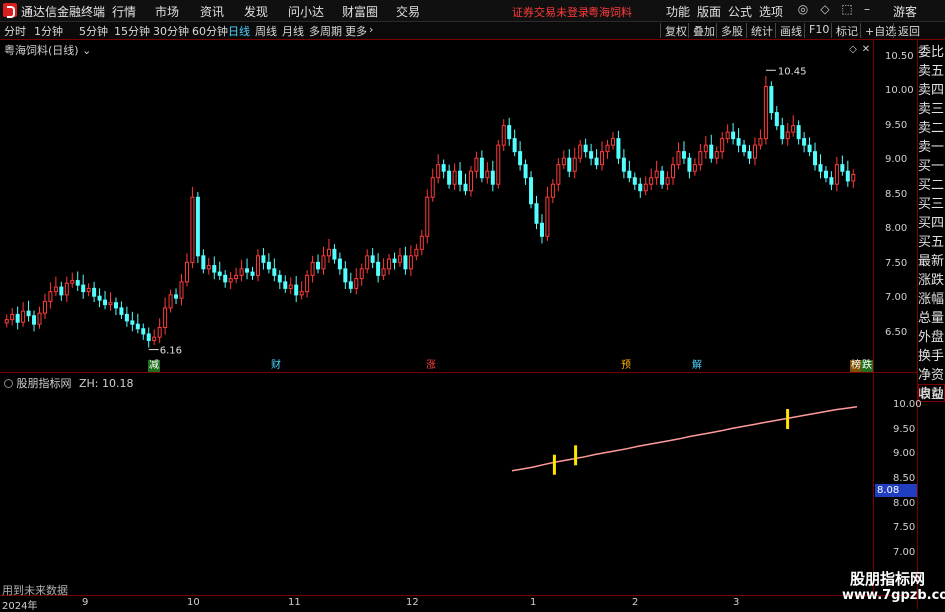 The height and width of the screenshot is (612, 945). Describe the element at coordinates (684, 439) in the screenshot. I see `zh-line` at that location.